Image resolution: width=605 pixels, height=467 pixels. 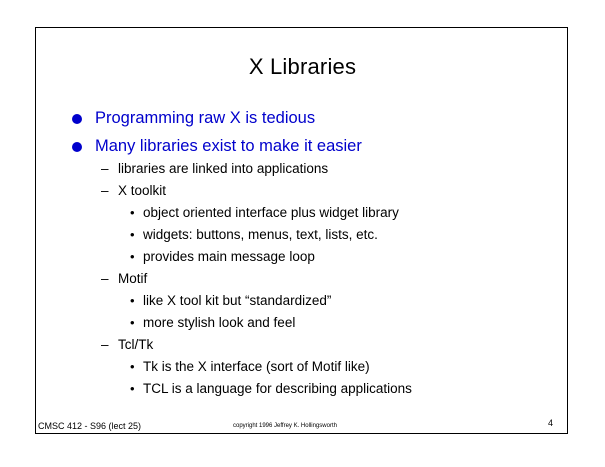 I want to click on bullet-item: Programming raw X is tedious, so click(x=205, y=118).